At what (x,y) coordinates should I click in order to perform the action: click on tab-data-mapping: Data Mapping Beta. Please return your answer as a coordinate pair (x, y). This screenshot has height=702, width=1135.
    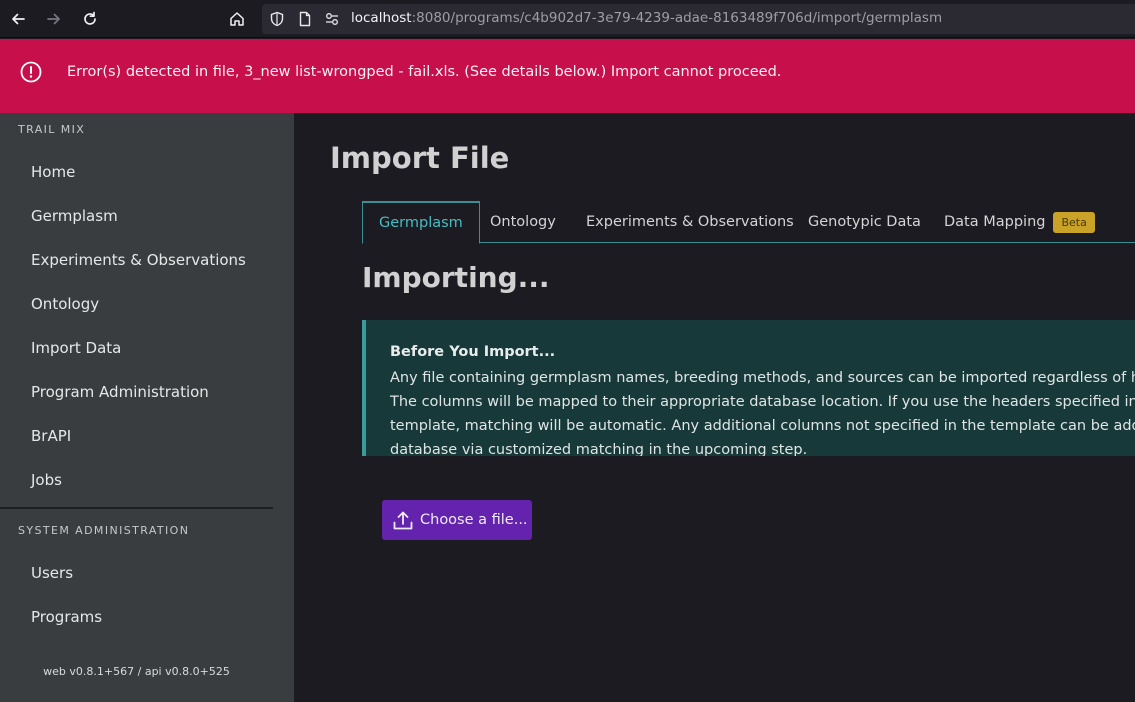
    Looking at the image, I should click on (1019, 222).